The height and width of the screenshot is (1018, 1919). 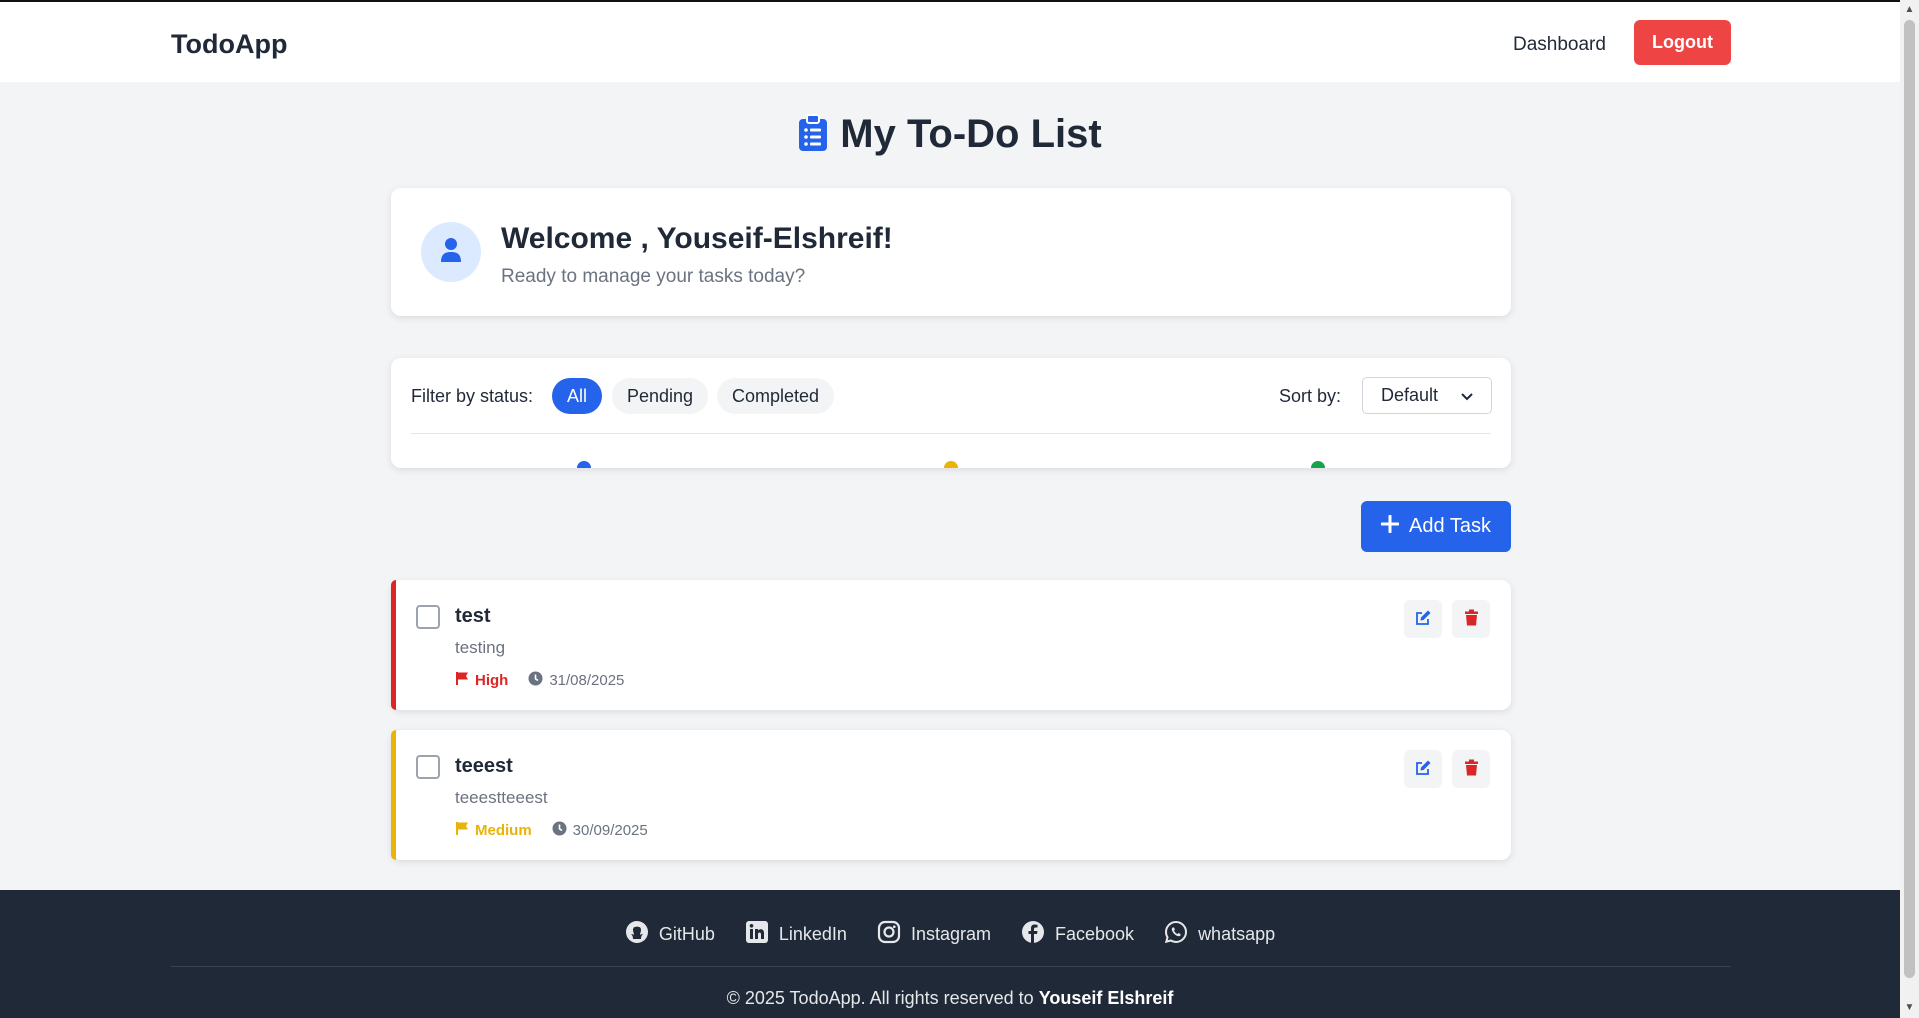 I want to click on filter-pending-button: Pending, so click(x=660, y=396).